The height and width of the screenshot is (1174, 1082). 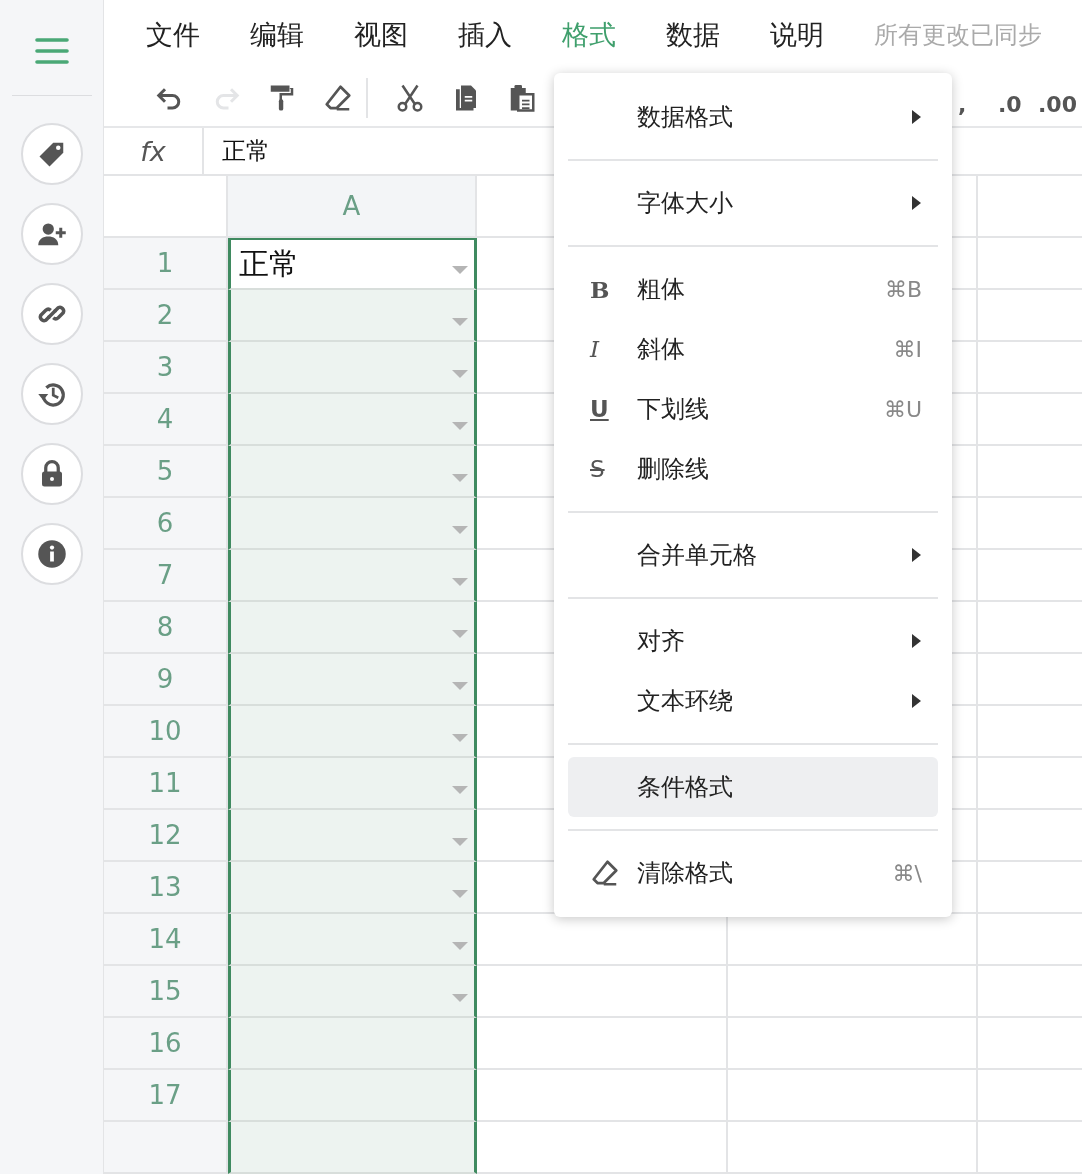 What do you see at coordinates (51, 51) in the screenshot?
I see `menu-icon` at bounding box center [51, 51].